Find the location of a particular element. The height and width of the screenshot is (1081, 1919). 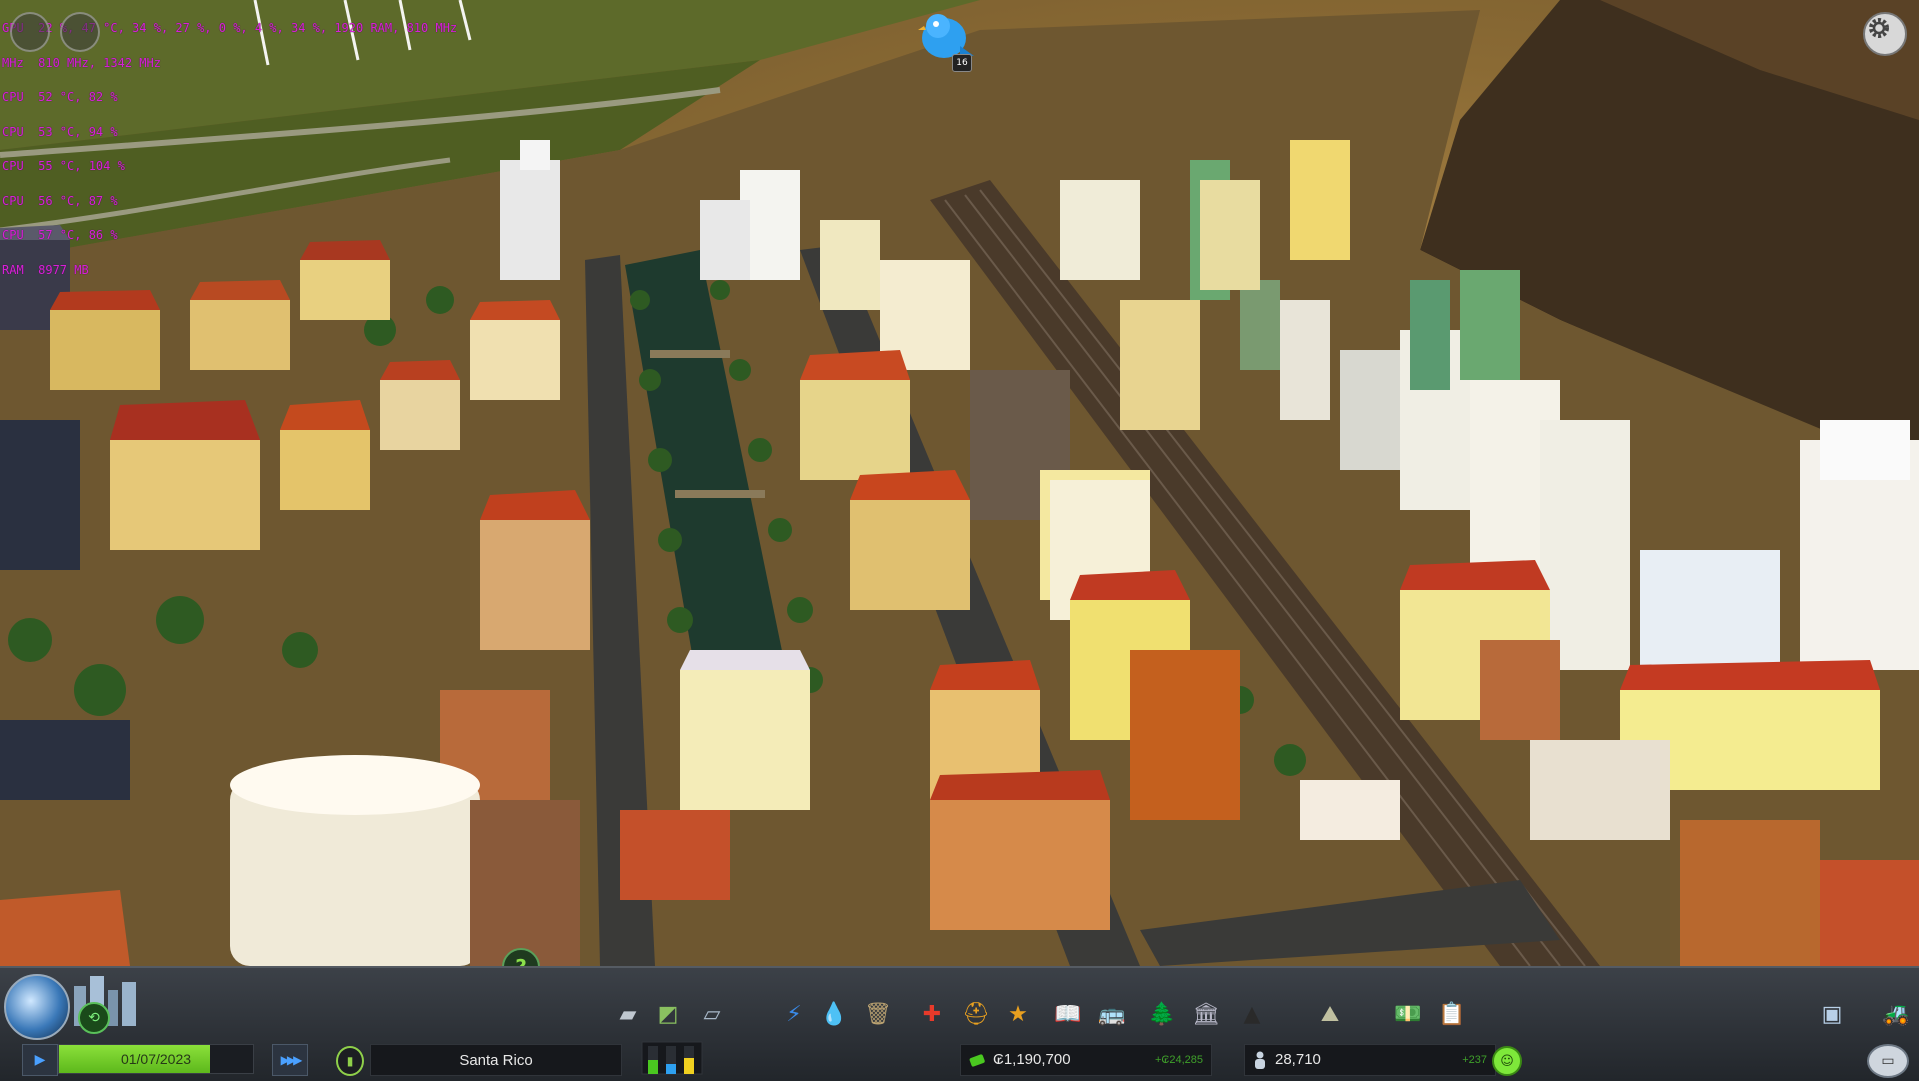

milestone-unlock-button: ⟲ is located at coordinates (94, 1018).